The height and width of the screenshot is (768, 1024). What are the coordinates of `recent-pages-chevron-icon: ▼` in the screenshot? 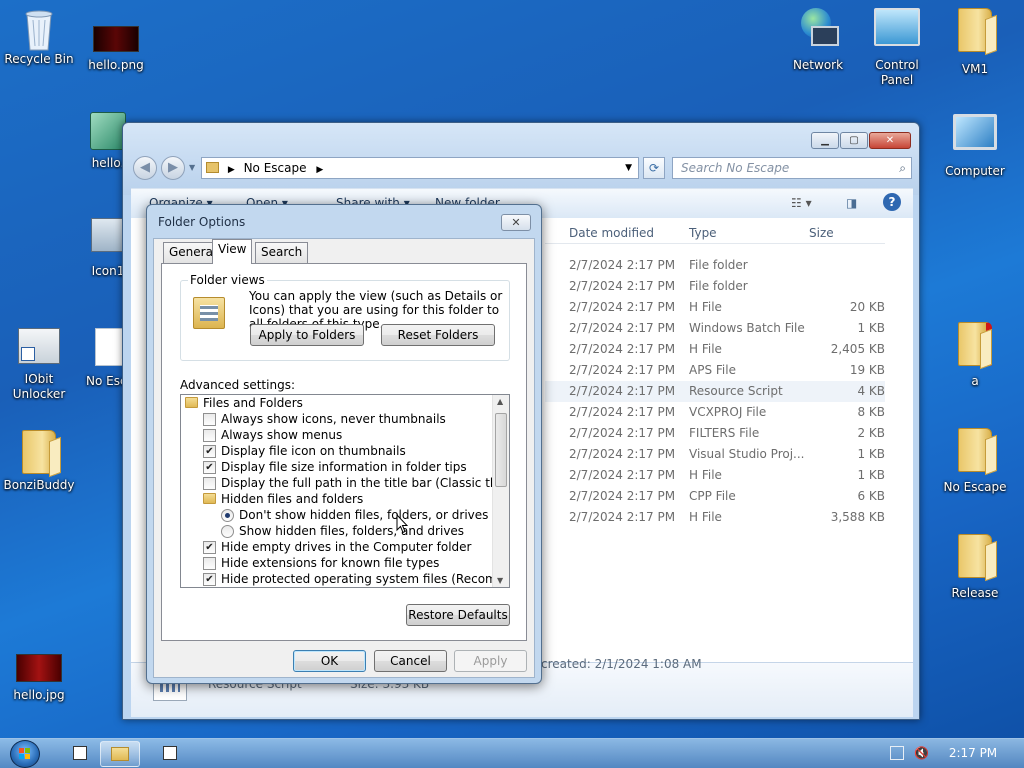 It's located at (192, 167).